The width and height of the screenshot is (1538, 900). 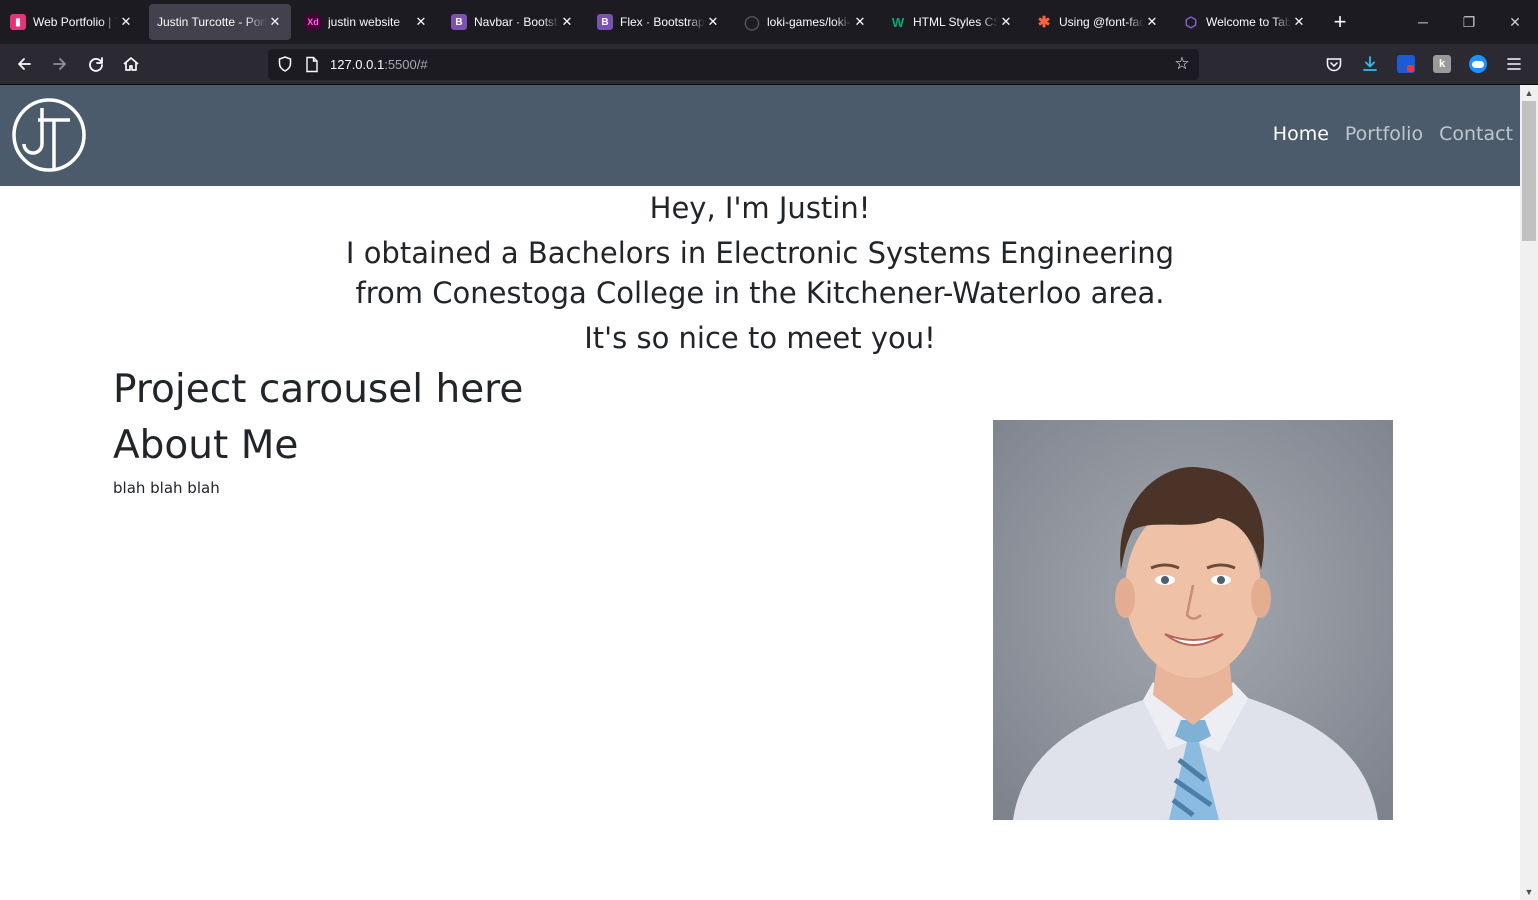 I want to click on tab-flex-bootstrap: B Flex · Bootstrap v5 ✕, so click(x=659, y=22).